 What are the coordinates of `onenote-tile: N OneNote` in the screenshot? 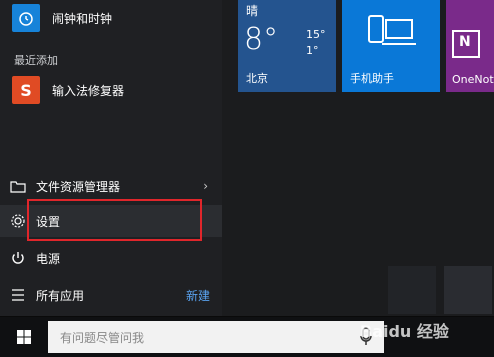 It's located at (470, 46).